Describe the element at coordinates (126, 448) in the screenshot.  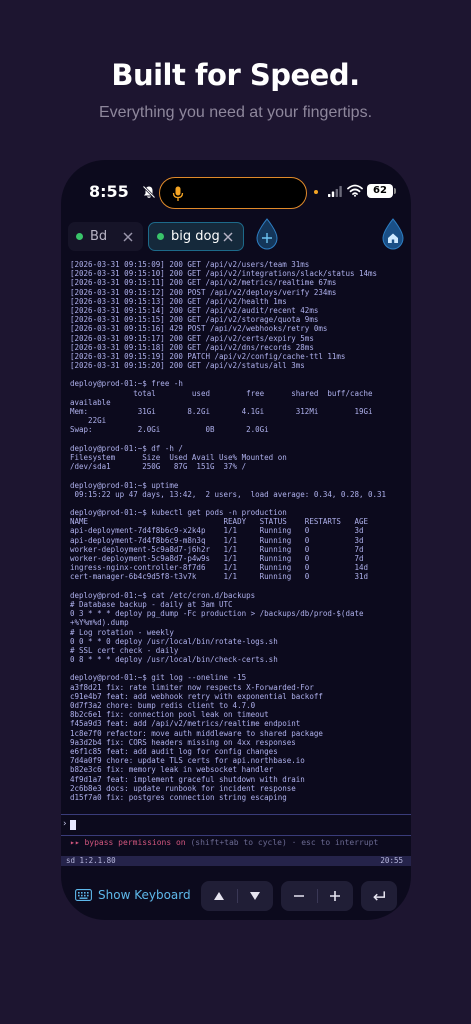
I see `terminal-line: deploy@prod-01:~$ df -h /` at that location.